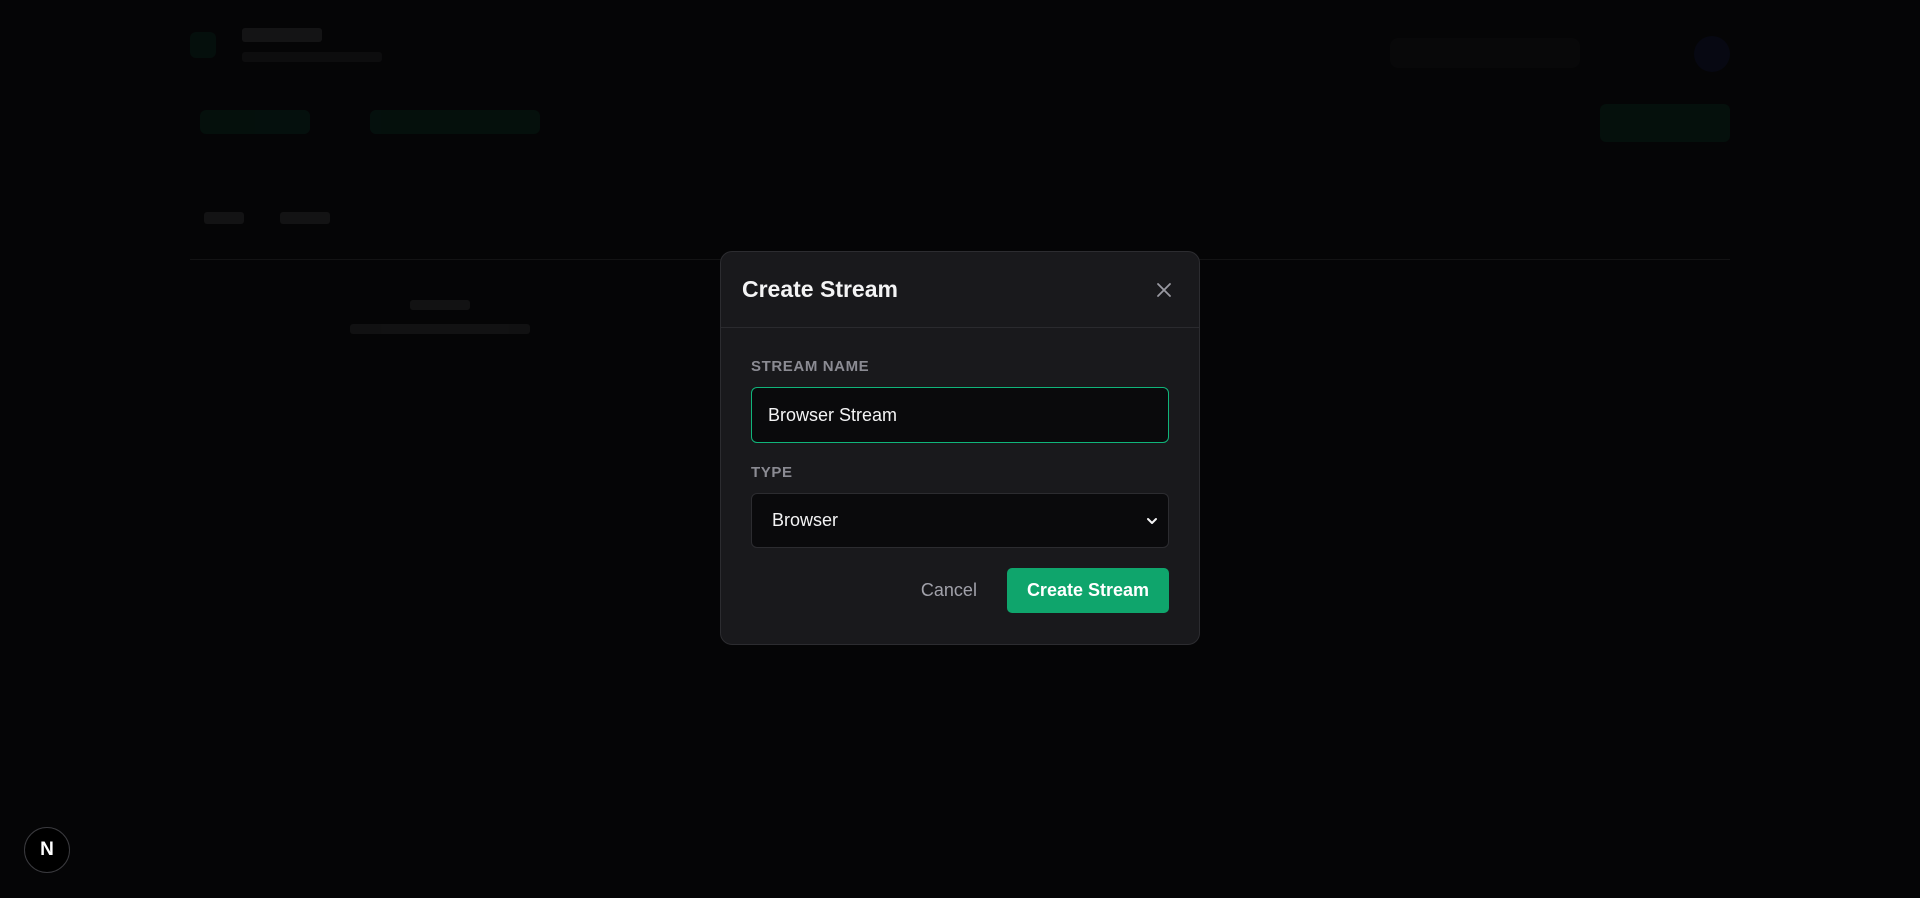 The image size is (1920, 898). Describe the element at coordinates (949, 590) in the screenshot. I see `cancel-button: Cancel` at that location.